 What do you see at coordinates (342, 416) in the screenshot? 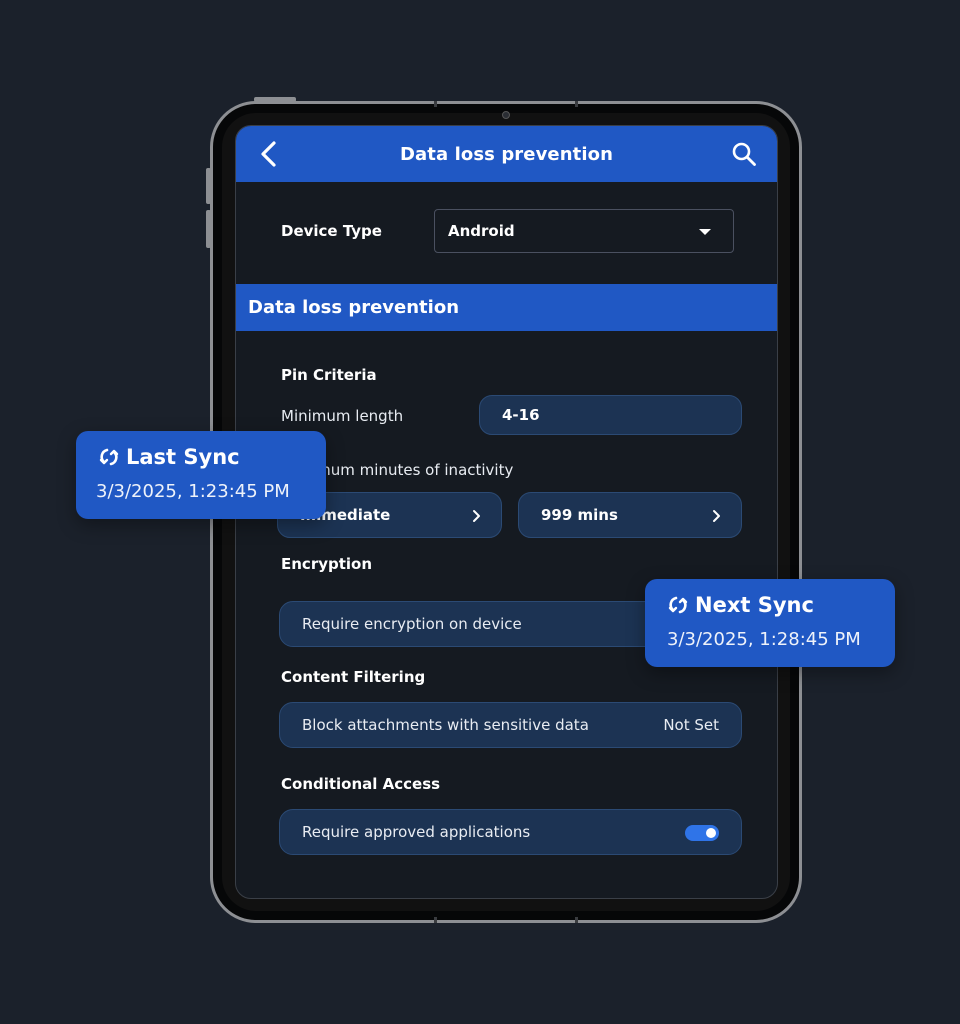
I see `min-length-label: Minimum length` at bounding box center [342, 416].